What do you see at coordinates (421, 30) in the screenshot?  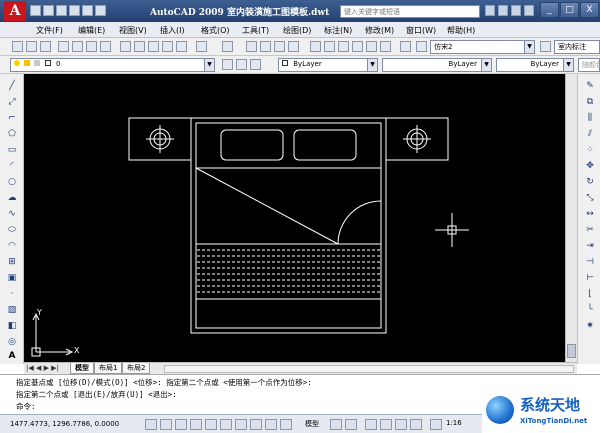 I see `menu-window: 窗口(W)` at bounding box center [421, 30].